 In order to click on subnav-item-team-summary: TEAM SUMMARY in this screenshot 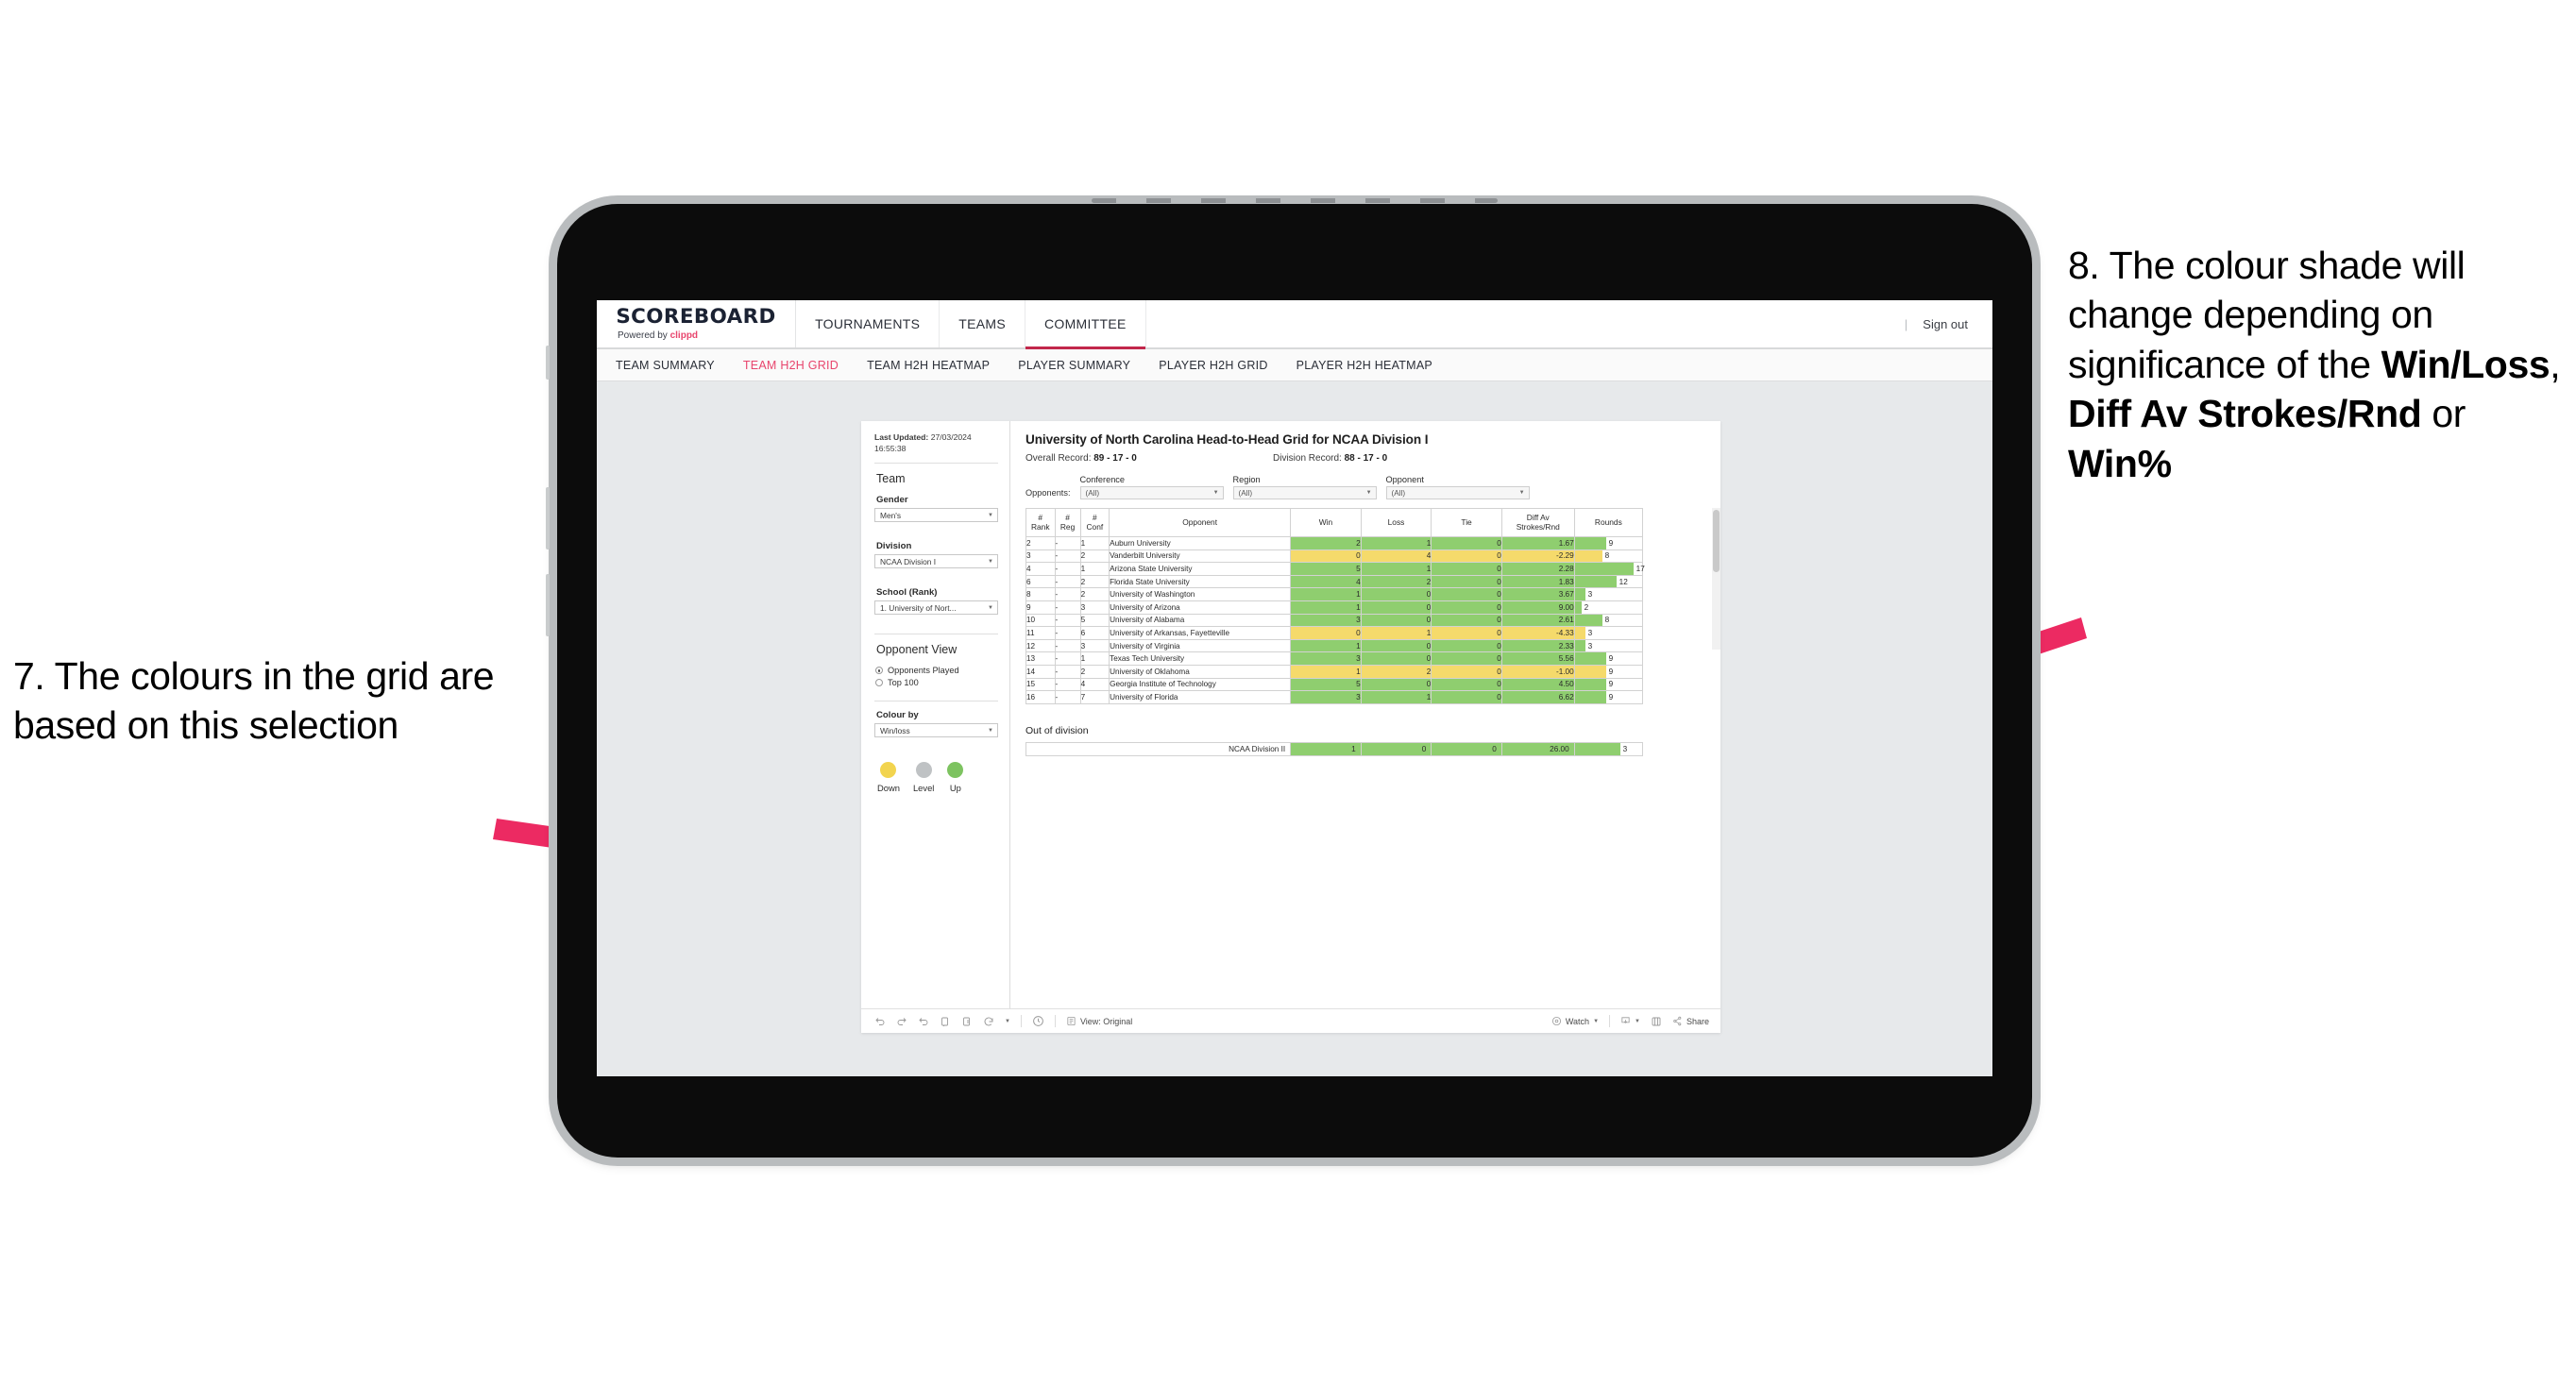, I will do `click(665, 365)`.